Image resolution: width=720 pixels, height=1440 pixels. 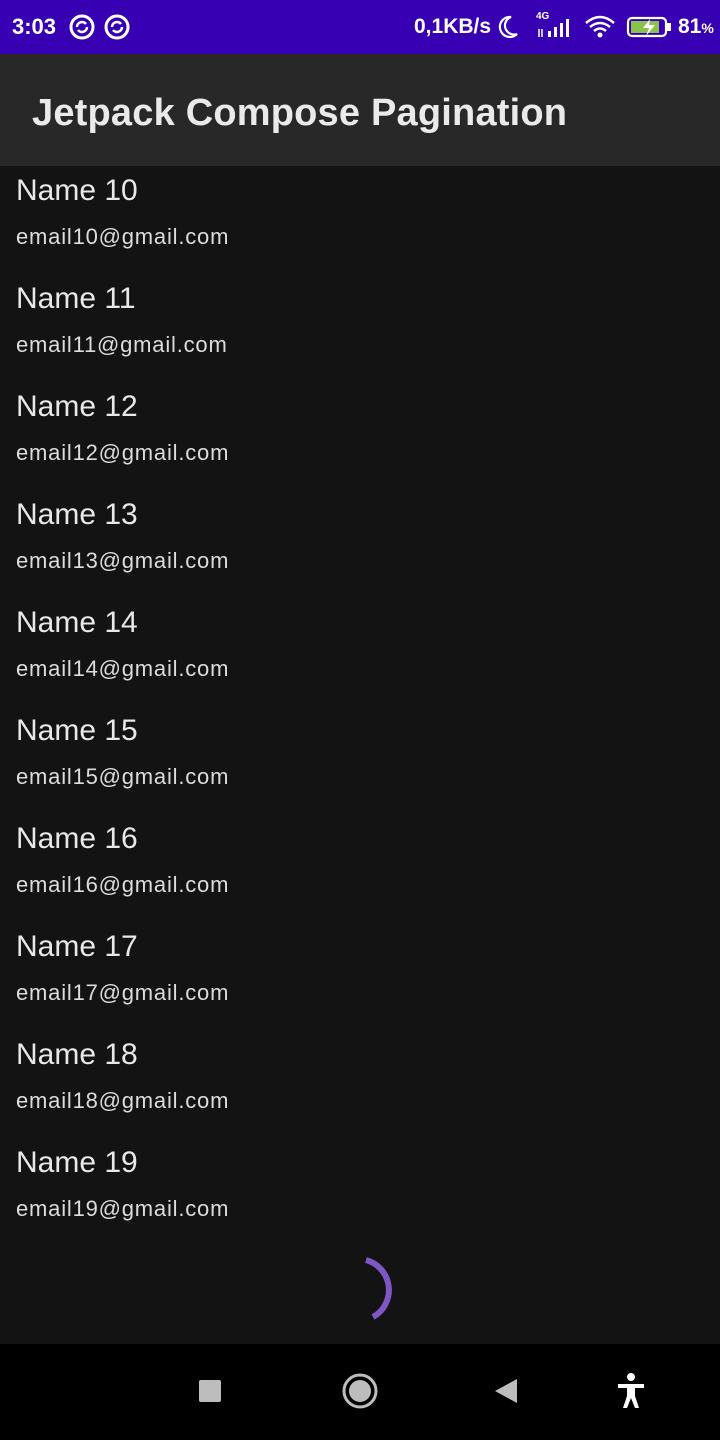 What do you see at coordinates (34, 26) in the screenshot?
I see `status-time: 3:03` at bounding box center [34, 26].